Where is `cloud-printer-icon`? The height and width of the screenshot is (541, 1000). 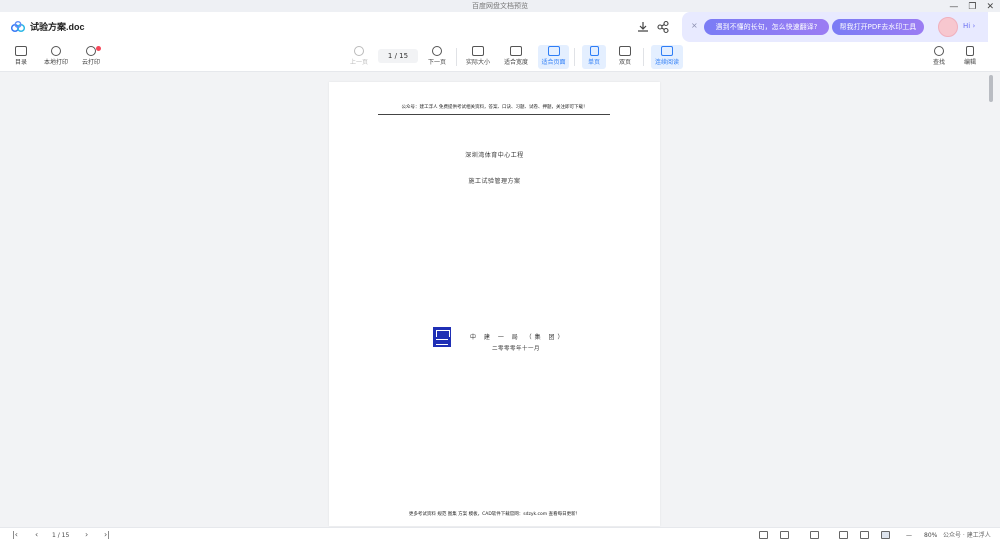
cloud-printer-icon is located at coordinates (91, 51).